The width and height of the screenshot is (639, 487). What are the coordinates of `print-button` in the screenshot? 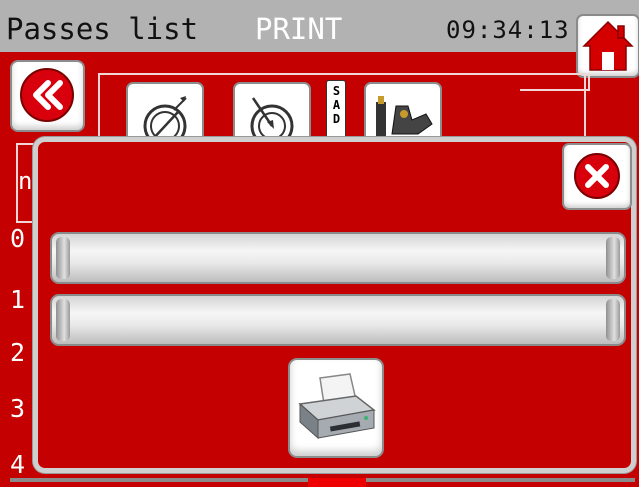 It's located at (336, 408).